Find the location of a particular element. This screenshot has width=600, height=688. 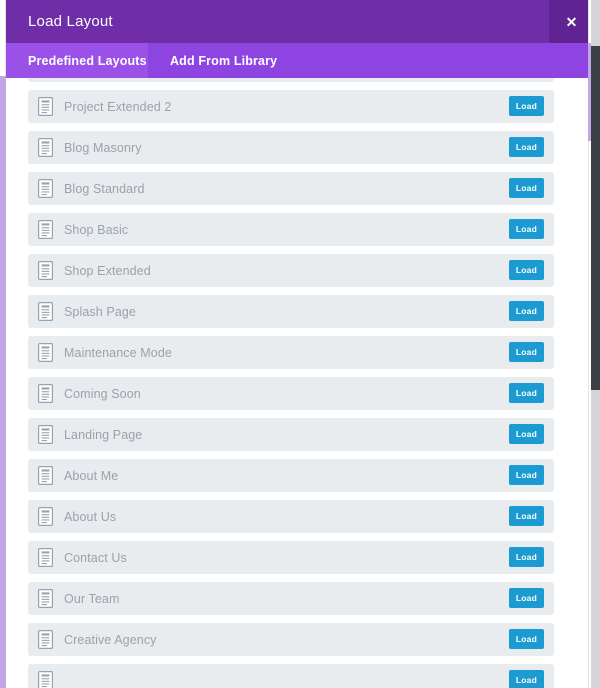

layout-row: Creative Agency Load is located at coordinates (291, 639).